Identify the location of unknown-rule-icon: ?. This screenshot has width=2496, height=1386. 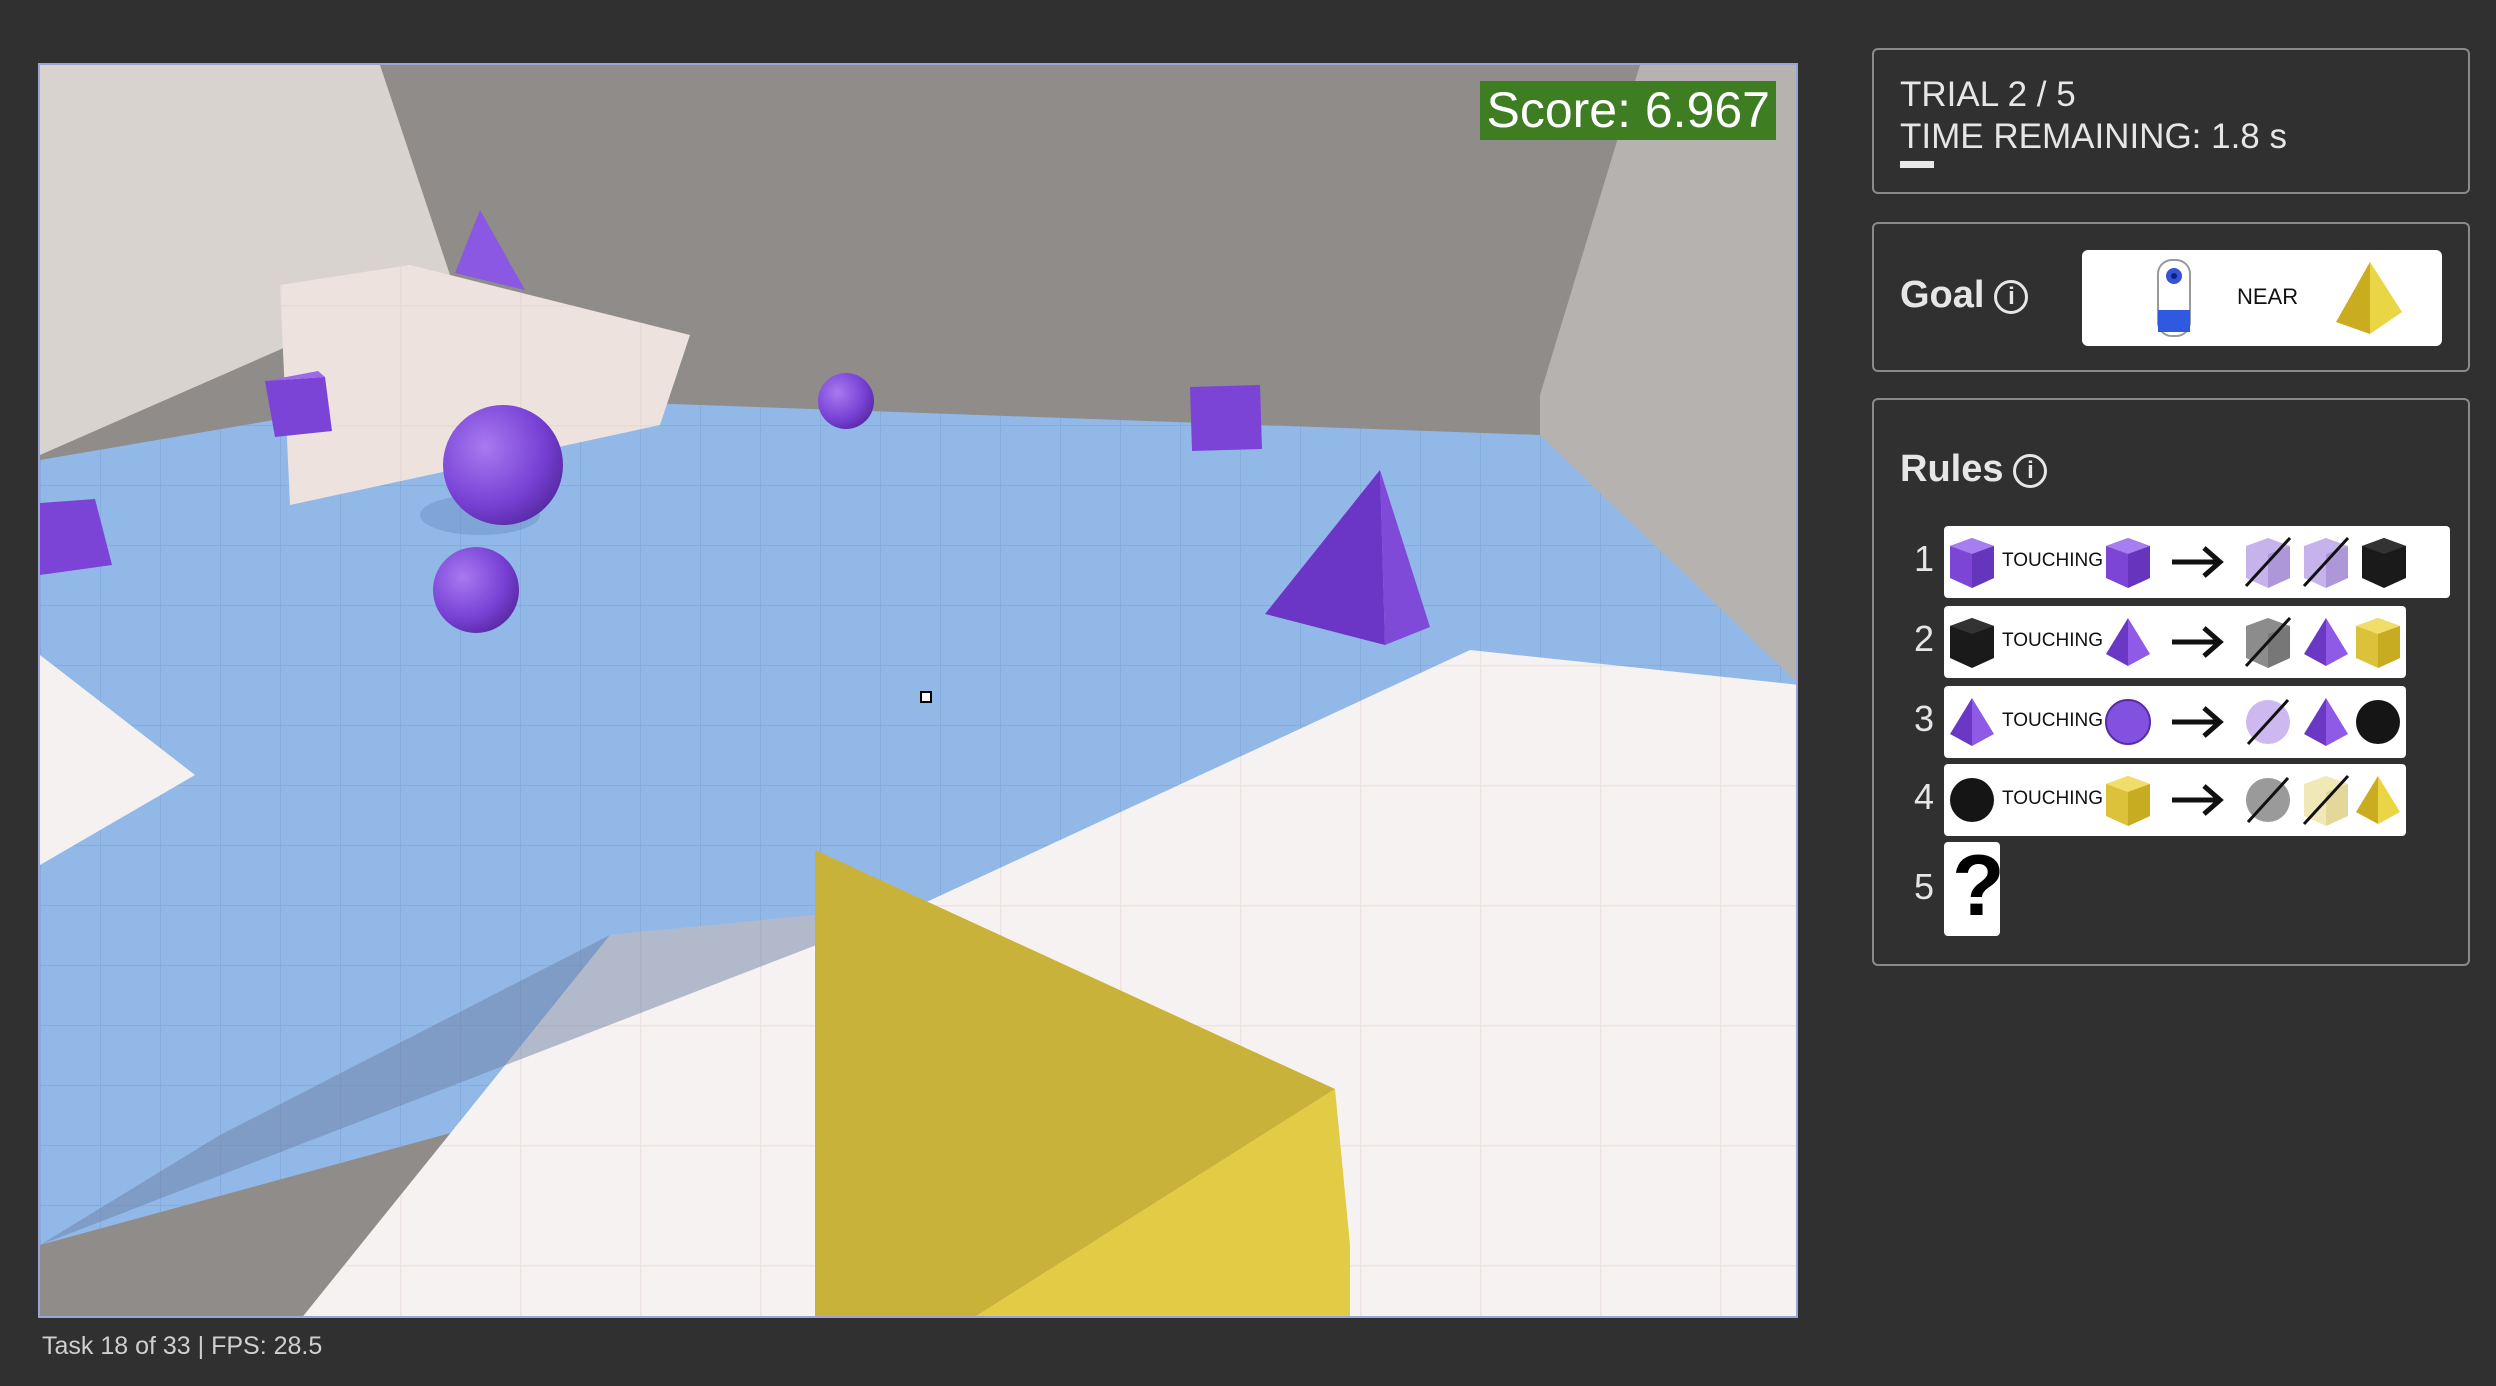
(1978, 886).